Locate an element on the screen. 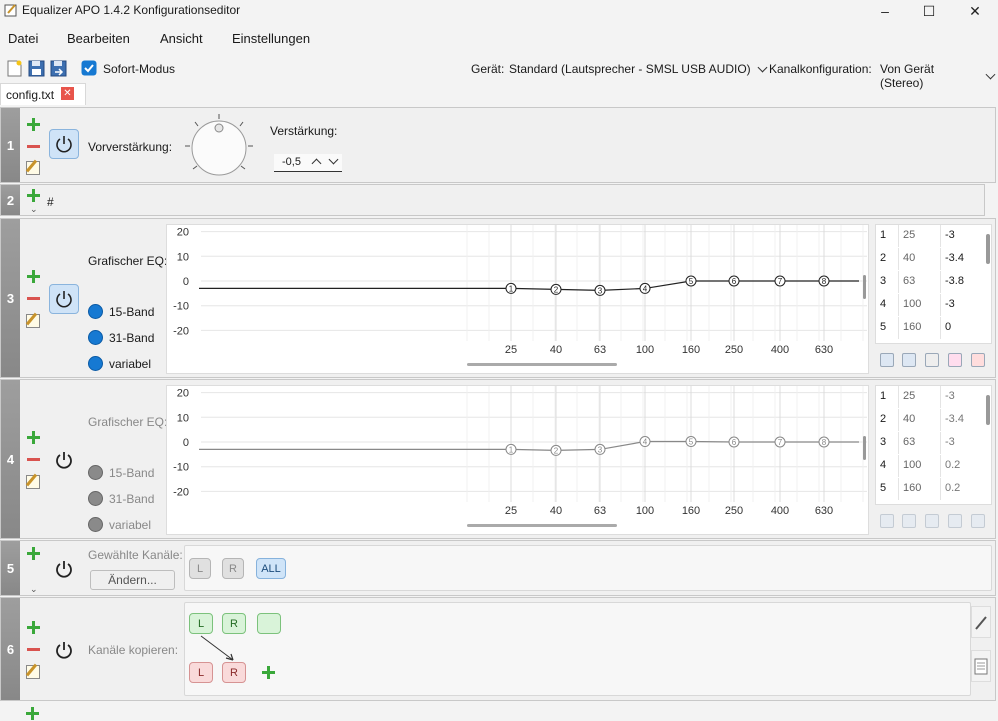 The height and width of the screenshot is (721, 998). menu-einstellungen: Einstellungen is located at coordinates (271, 38).